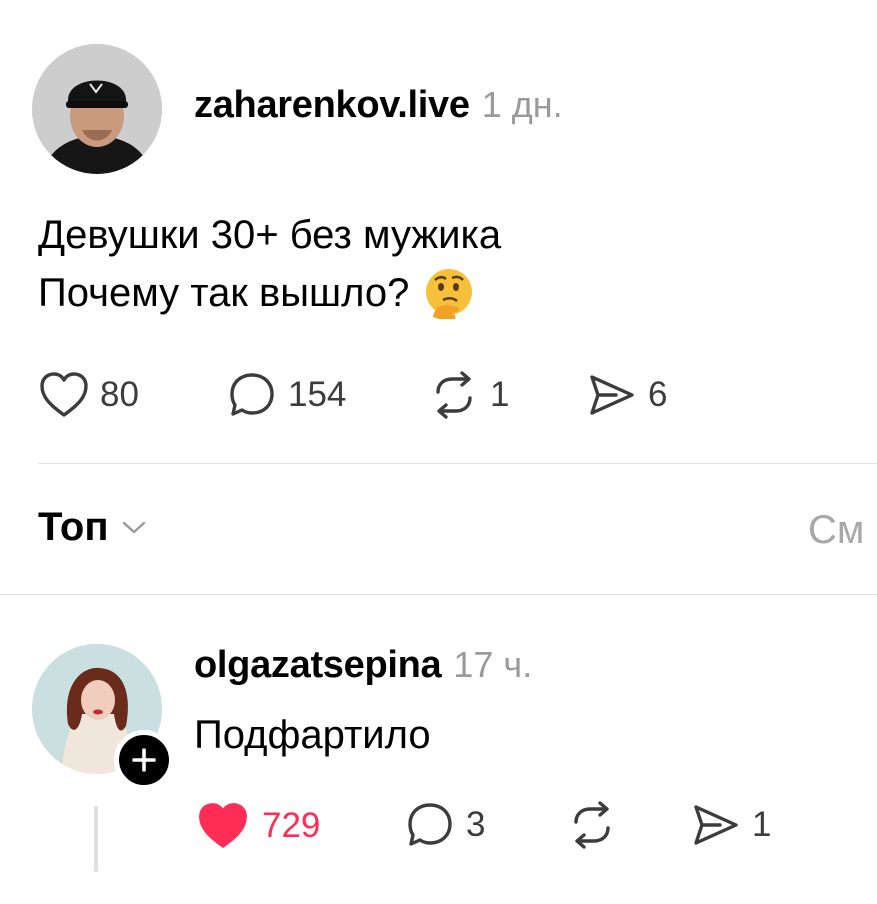 This screenshot has width=877, height=904. What do you see at coordinates (73, 527) in the screenshot?
I see `sort-label: Топ` at bounding box center [73, 527].